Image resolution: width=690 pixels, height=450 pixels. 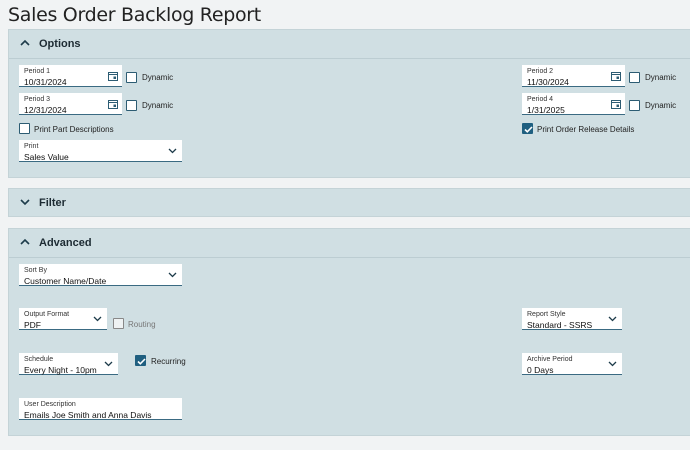 What do you see at coordinates (68, 364) in the screenshot?
I see `schedule-select: Schedule Every Night - 10pm` at bounding box center [68, 364].